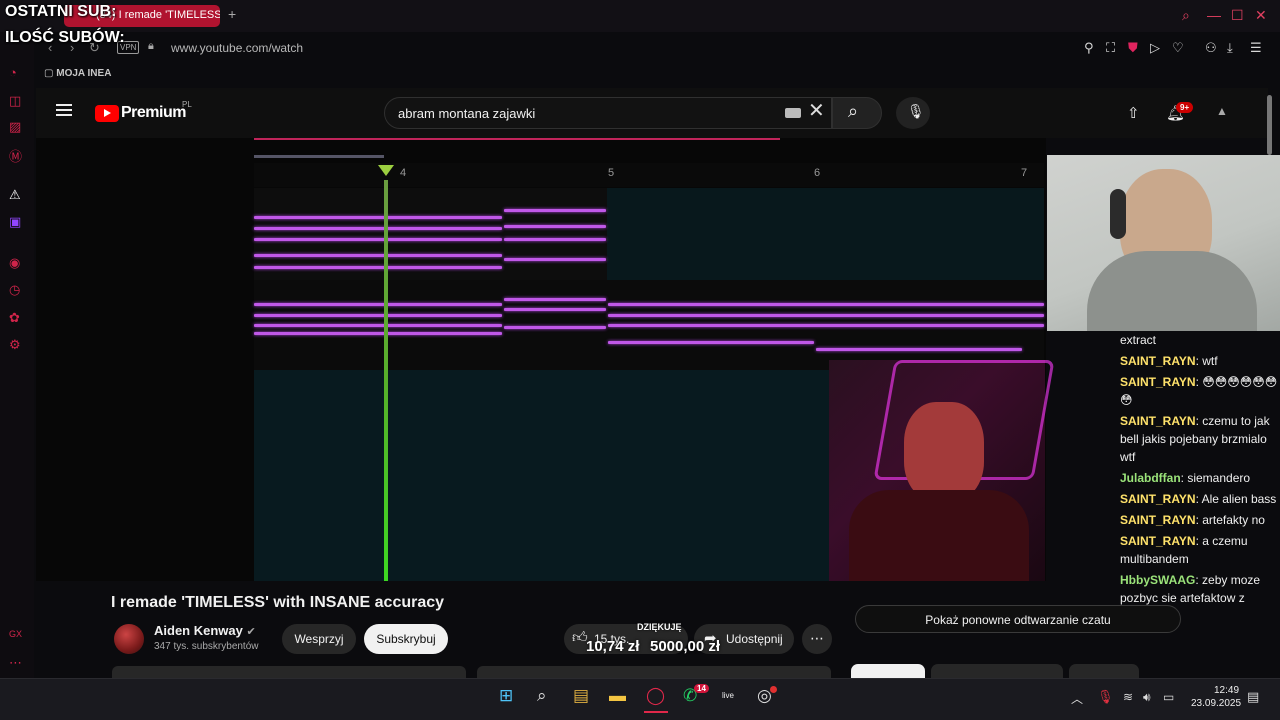  Describe the element at coordinates (15, 101) in the screenshot. I see `crypto-wallet-icon: ◫` at that location.